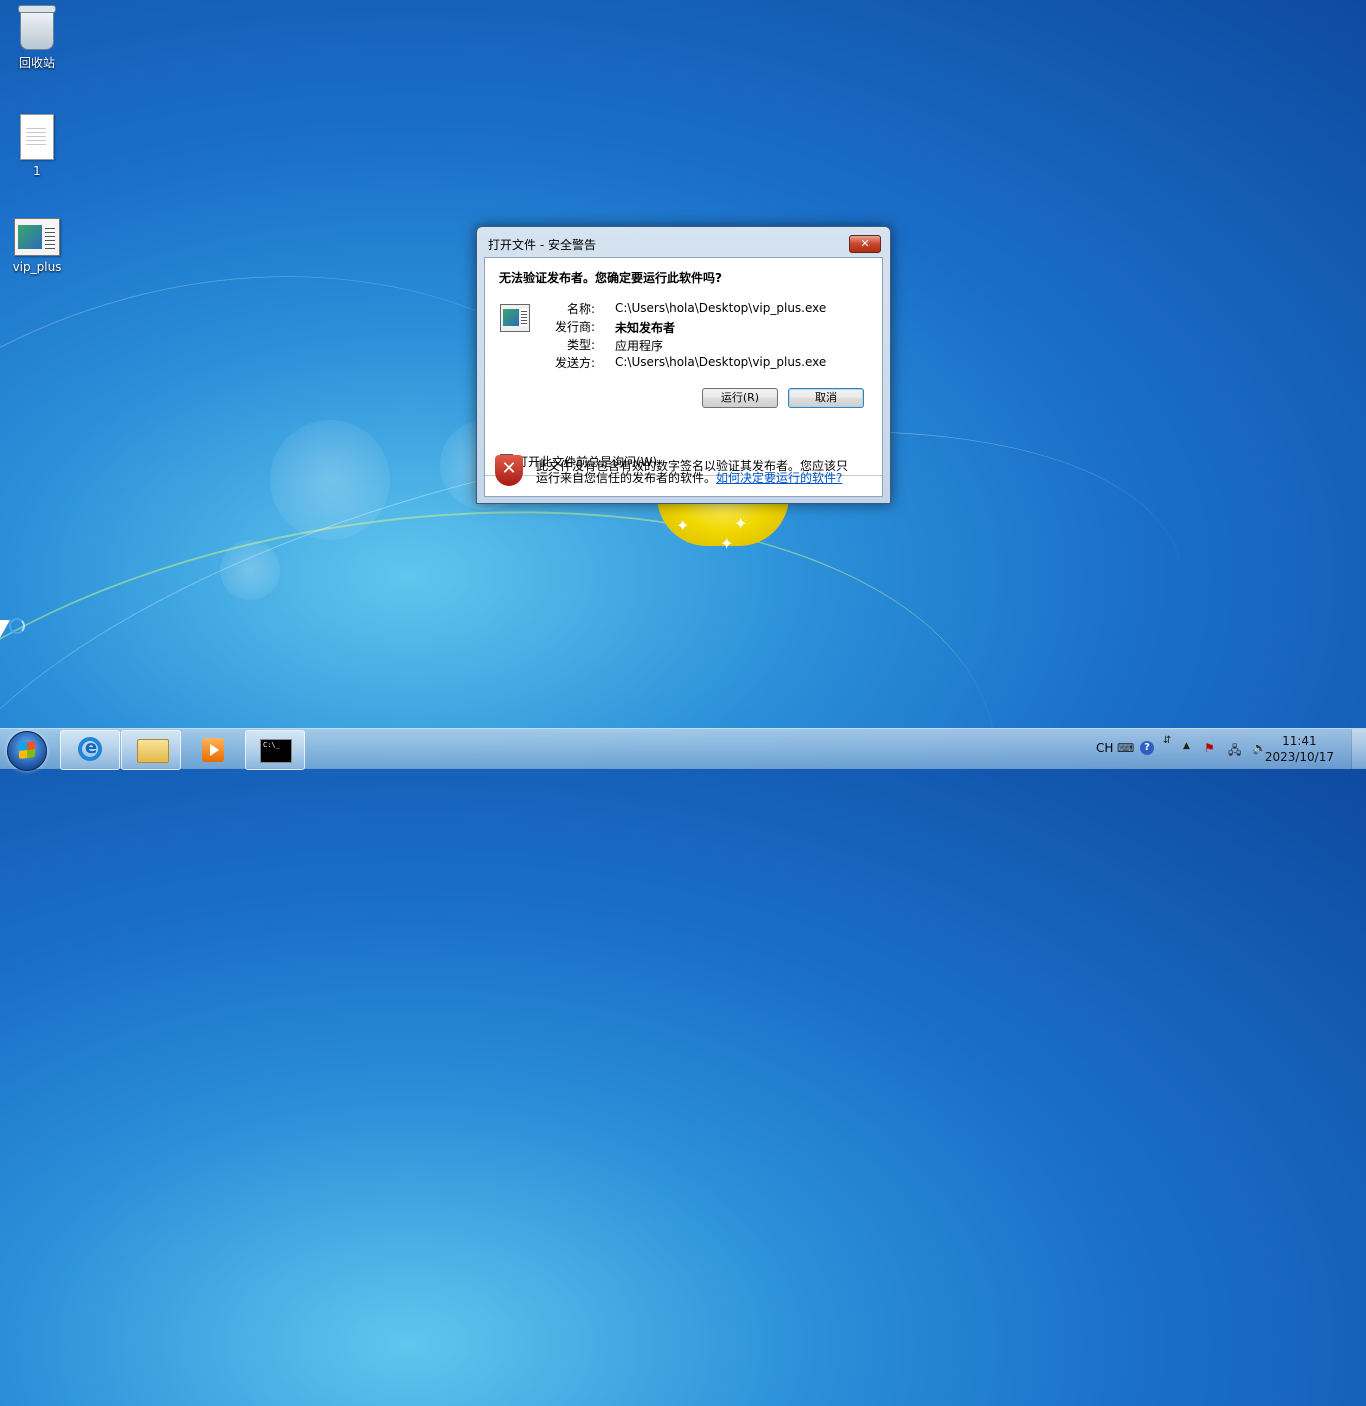 This screenshot has width=1366, height=1406. What do you see at coordinates (683, 749) in the screenshot?
I see `taskbar: C:\_ CH ⌨ ? ⇵ ▲ ⚑ 🖧 🔈 11:41 2023/10/17` at bounding box center [683, 749].